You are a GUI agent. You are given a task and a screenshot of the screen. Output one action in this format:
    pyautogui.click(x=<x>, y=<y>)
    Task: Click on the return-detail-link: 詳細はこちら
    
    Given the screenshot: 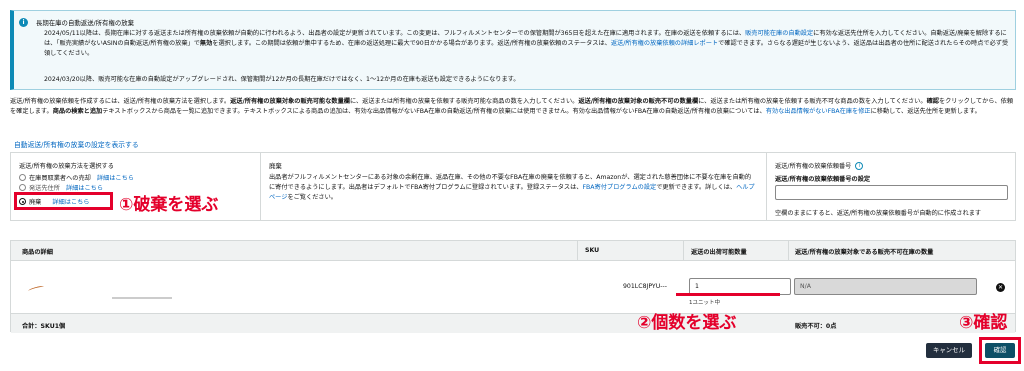 What is the action you would take?
    pyautogui.click(x=84, y=187)
    